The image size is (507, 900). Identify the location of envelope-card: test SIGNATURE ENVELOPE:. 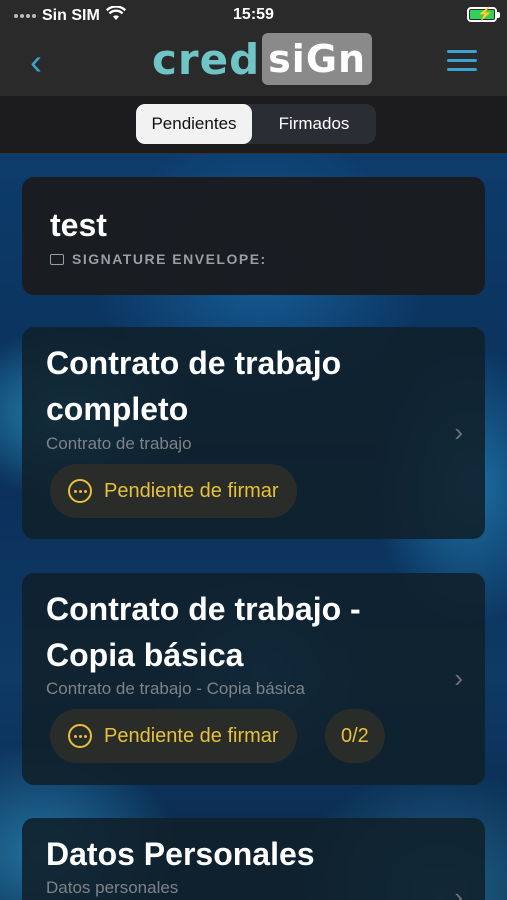
(253, 236).